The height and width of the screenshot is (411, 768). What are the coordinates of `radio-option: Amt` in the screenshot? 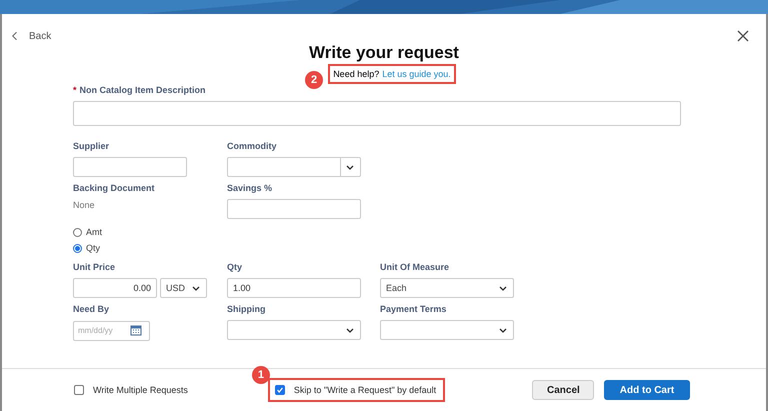 It's located at (150, 232).